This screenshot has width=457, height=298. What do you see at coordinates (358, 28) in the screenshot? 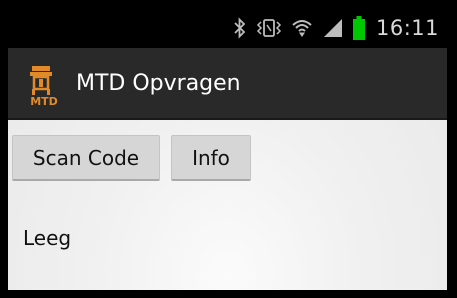
I see `battery-icon` at bounding box center [358, 28].